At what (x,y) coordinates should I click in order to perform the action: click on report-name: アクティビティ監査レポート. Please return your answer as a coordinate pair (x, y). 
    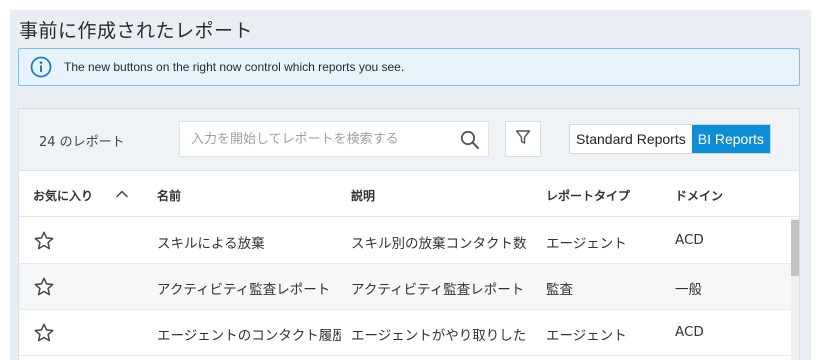
    Looking at the image, I should click on (249, 288).